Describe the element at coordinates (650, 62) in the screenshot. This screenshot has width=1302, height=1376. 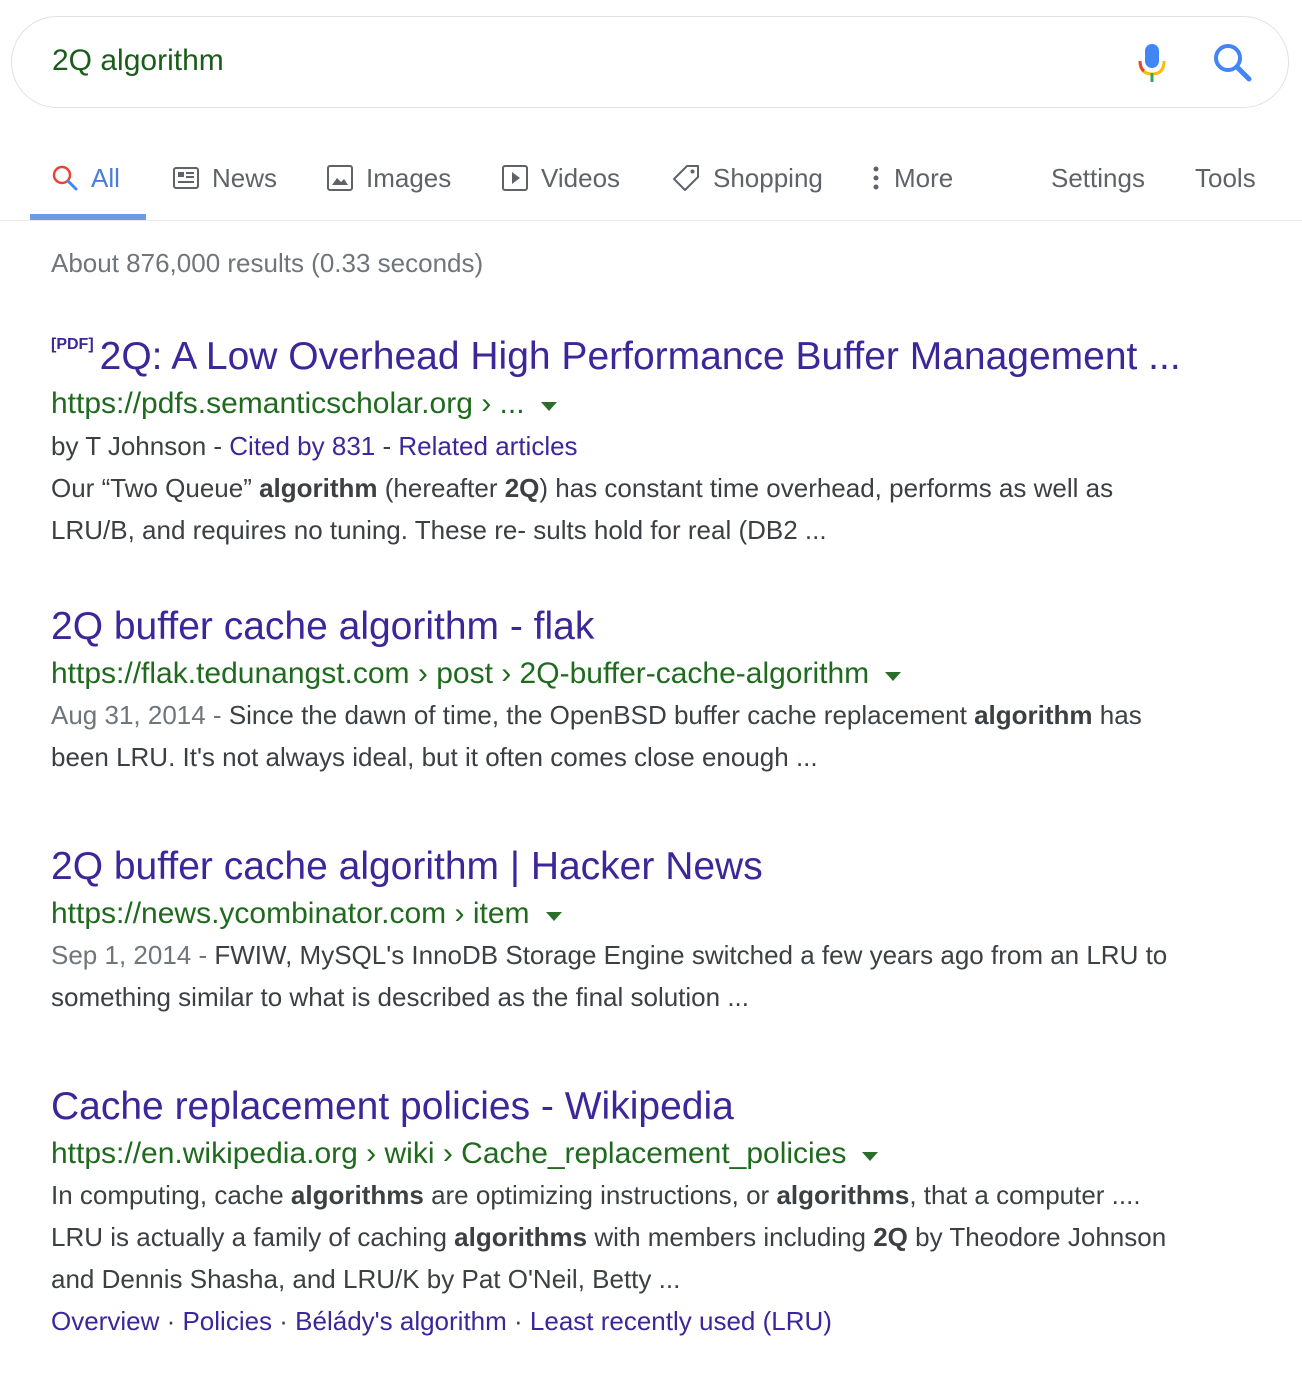
I see `search-box: 2Q algorithm` at that location.